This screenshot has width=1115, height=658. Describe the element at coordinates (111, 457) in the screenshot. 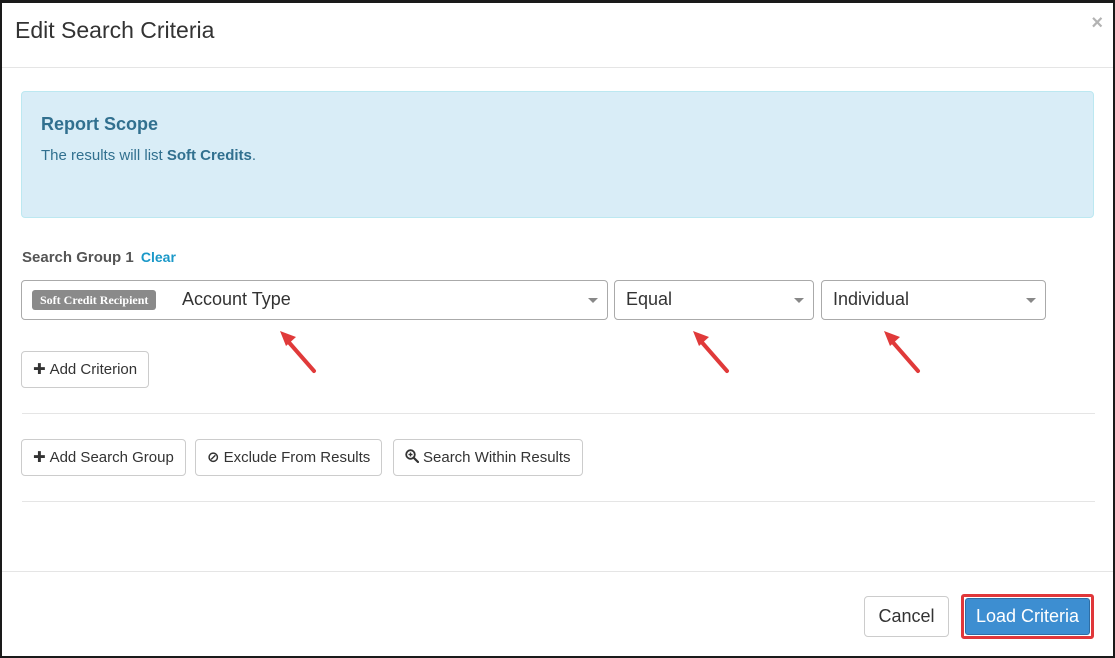

I see `add-search-group-label: Add Search Group` at that location.